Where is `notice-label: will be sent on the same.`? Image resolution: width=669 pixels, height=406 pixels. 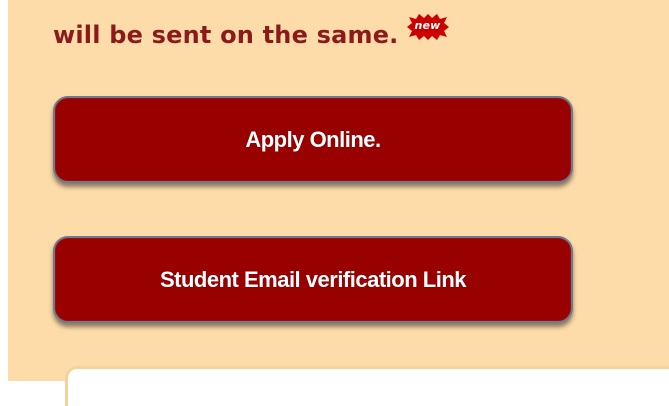
notice-label: will be sent on the same. is located at coordinates (226, 35).